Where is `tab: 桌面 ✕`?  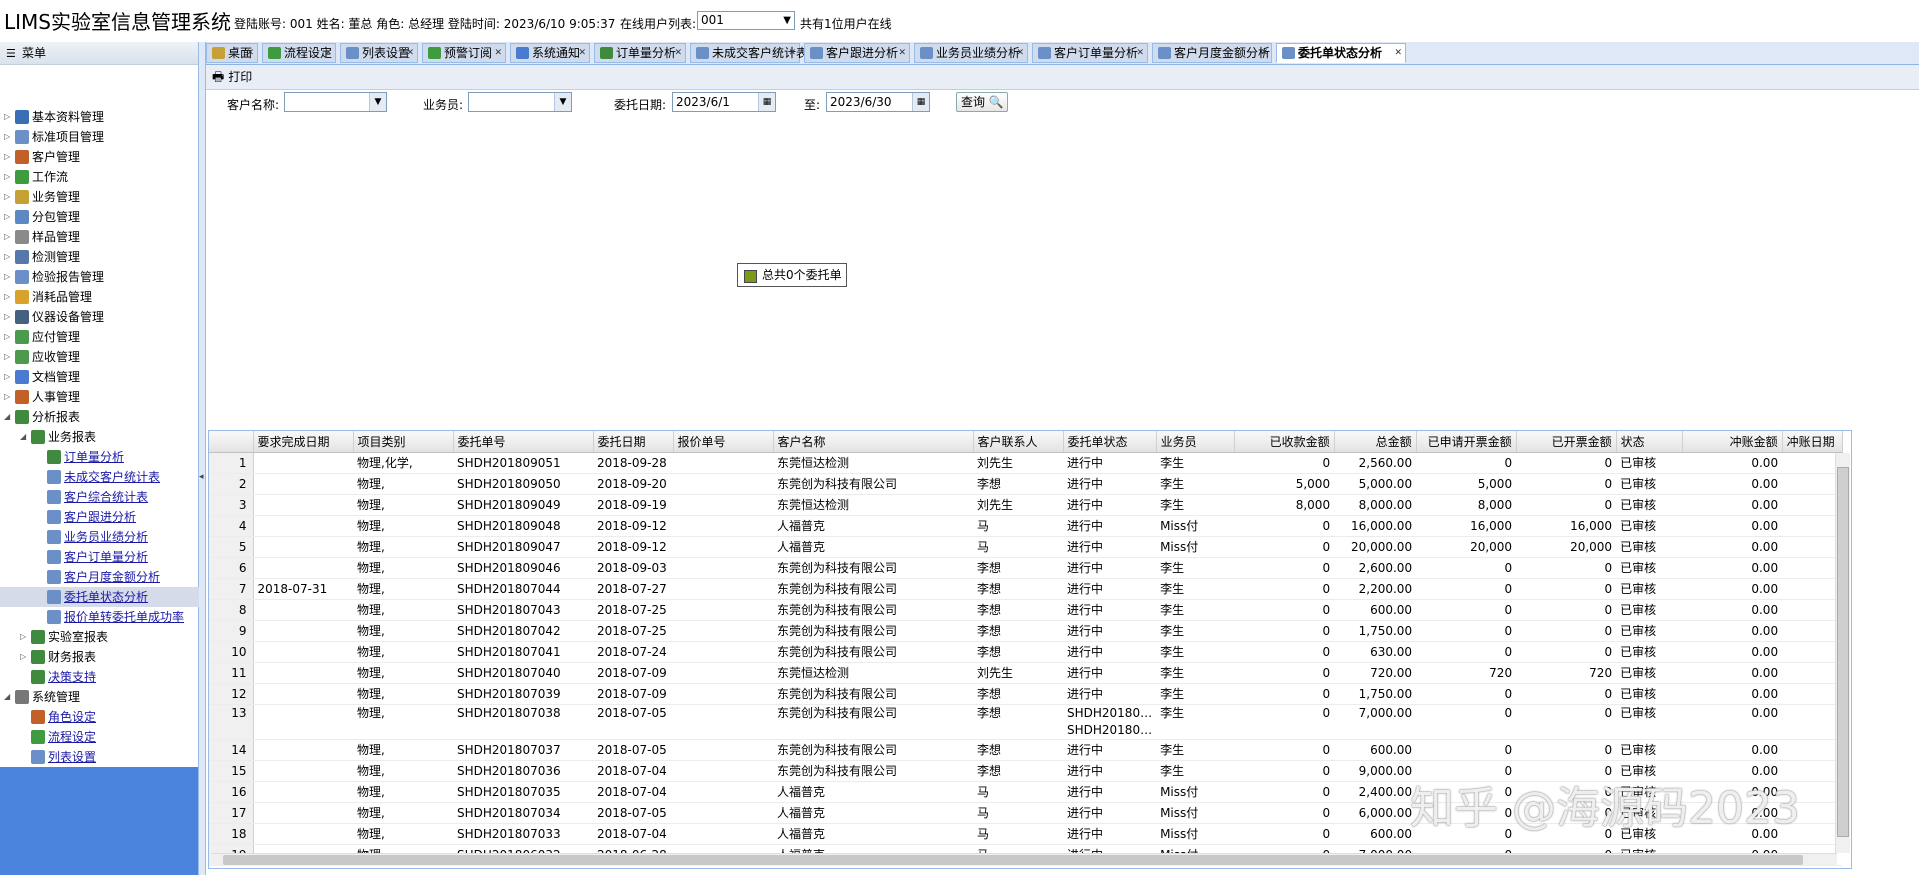
tab: 桌面 ✕ is located at coordinates (232, 53).